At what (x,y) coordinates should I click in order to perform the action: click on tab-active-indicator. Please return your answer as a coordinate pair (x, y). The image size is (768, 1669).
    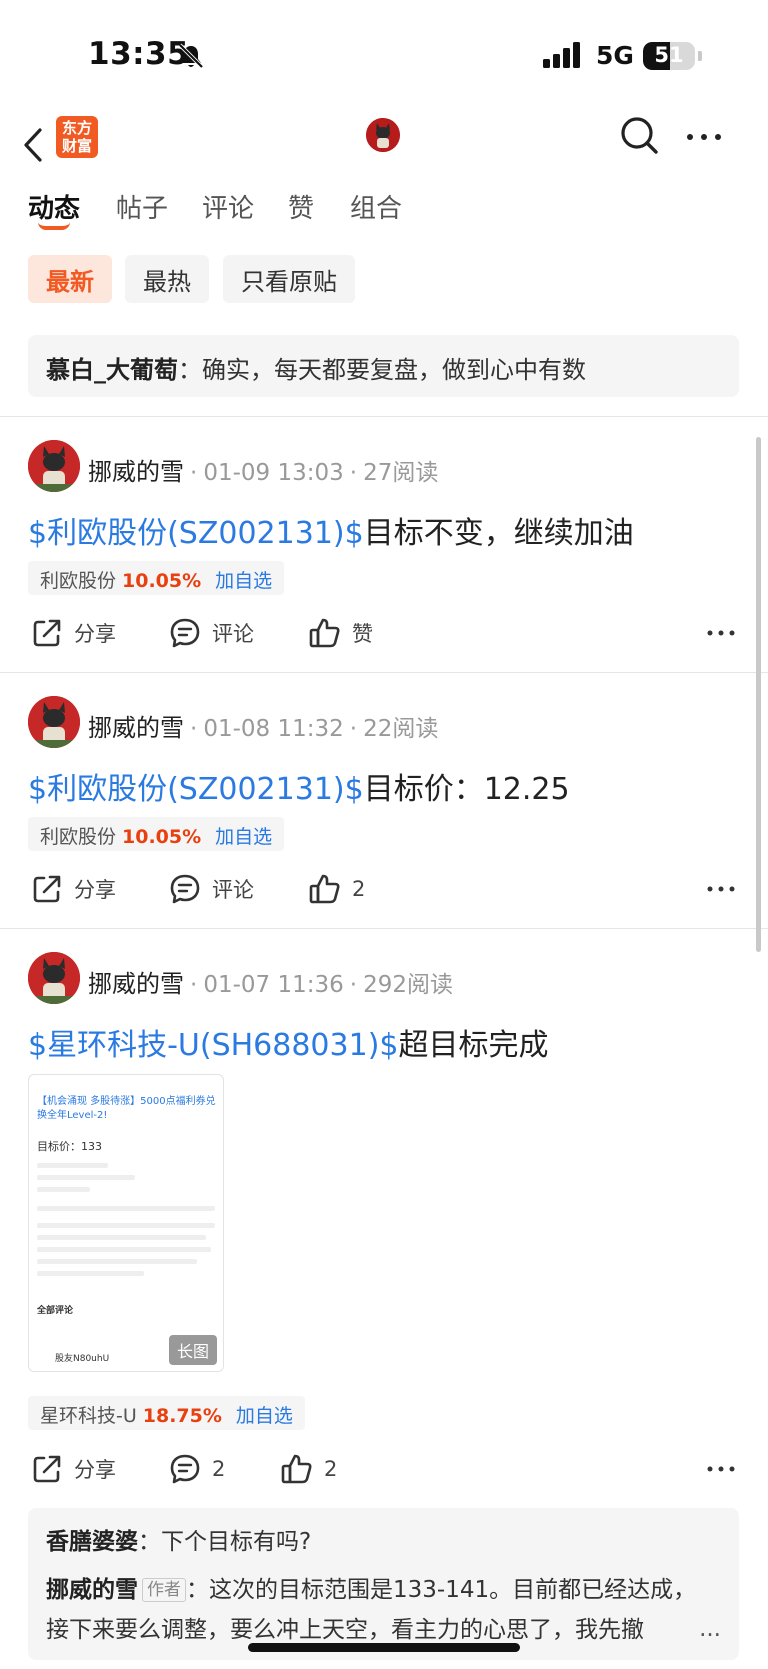
    Looking at the image, I should click on (54, 226).